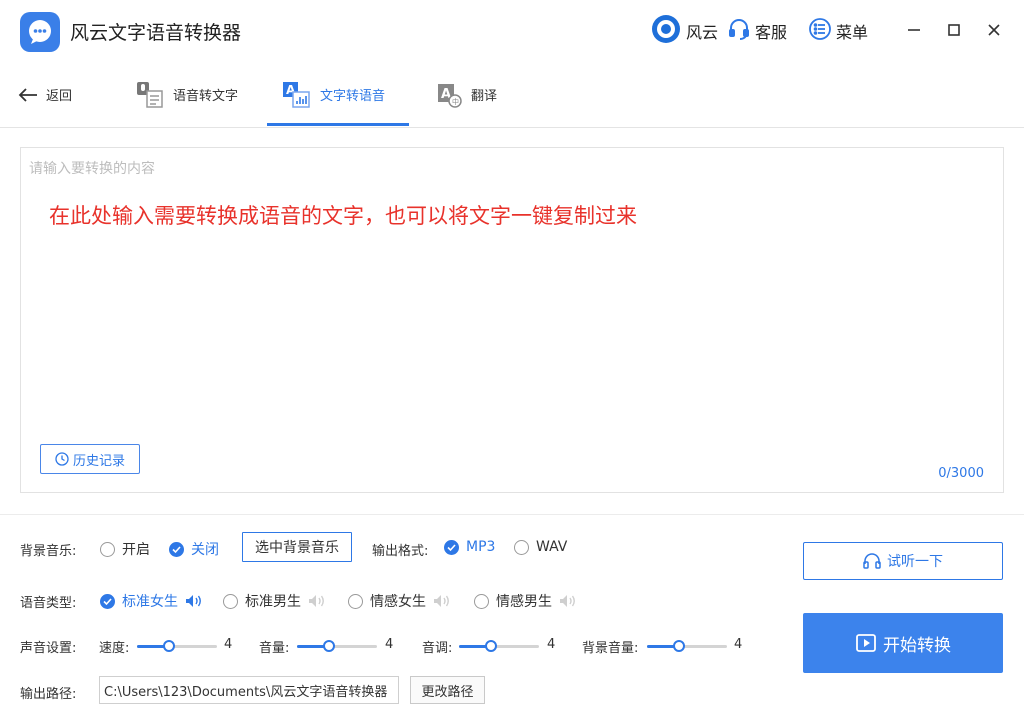 The image size is (1024, 720). I want to click on select-bgm-button: 选中背景音乐, so click(297, 547).